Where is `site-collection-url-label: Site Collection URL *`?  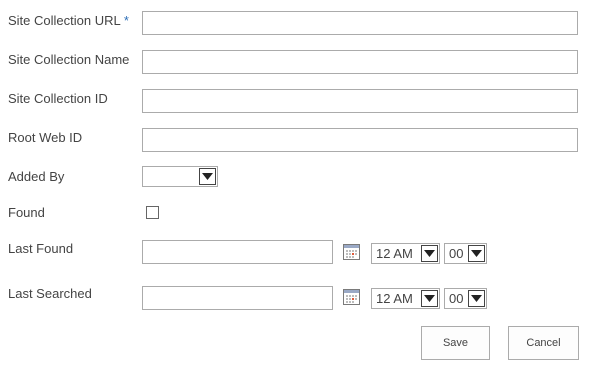 site-collection-url-label: Site Collection URL * is located at coordinates (68, 21).